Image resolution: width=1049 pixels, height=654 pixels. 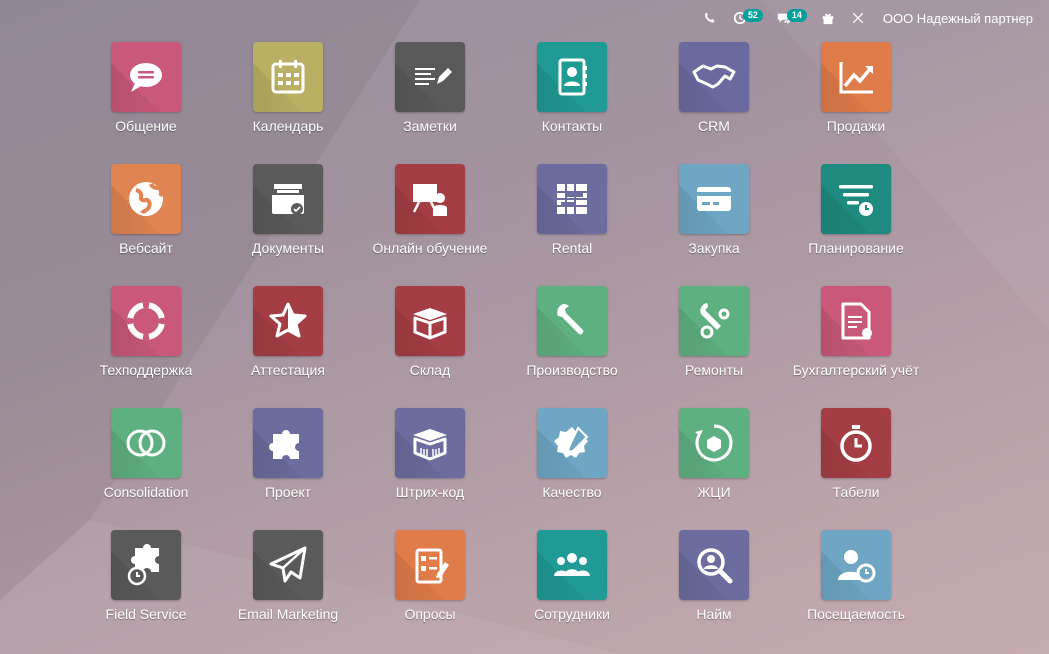 I want to click on app-label: Опросы, so click(x=430, y=614).